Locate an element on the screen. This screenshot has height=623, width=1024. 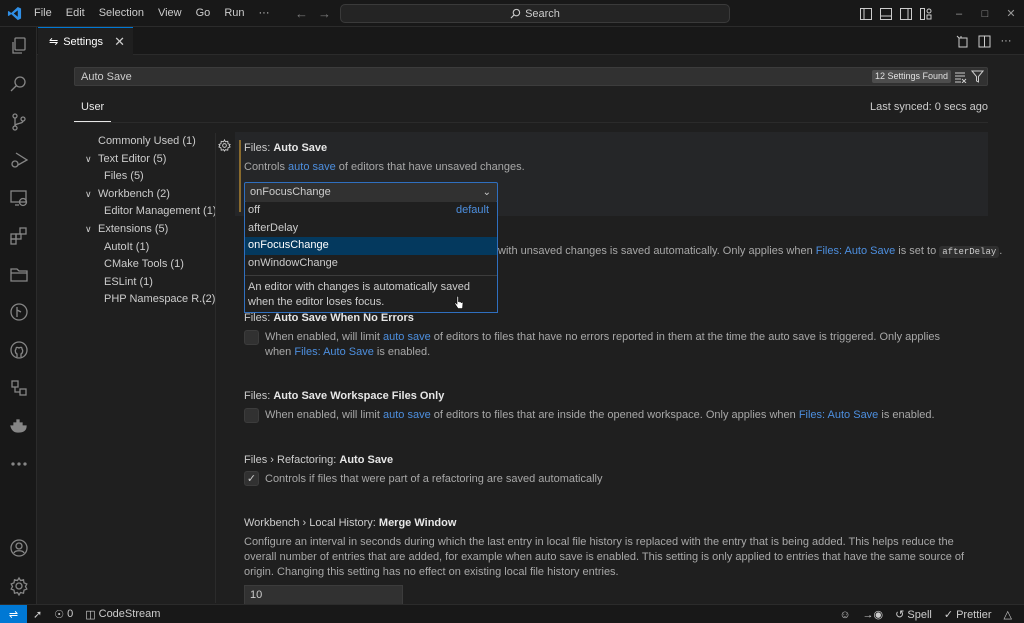
github-icon is located at coordinates (18, 350).